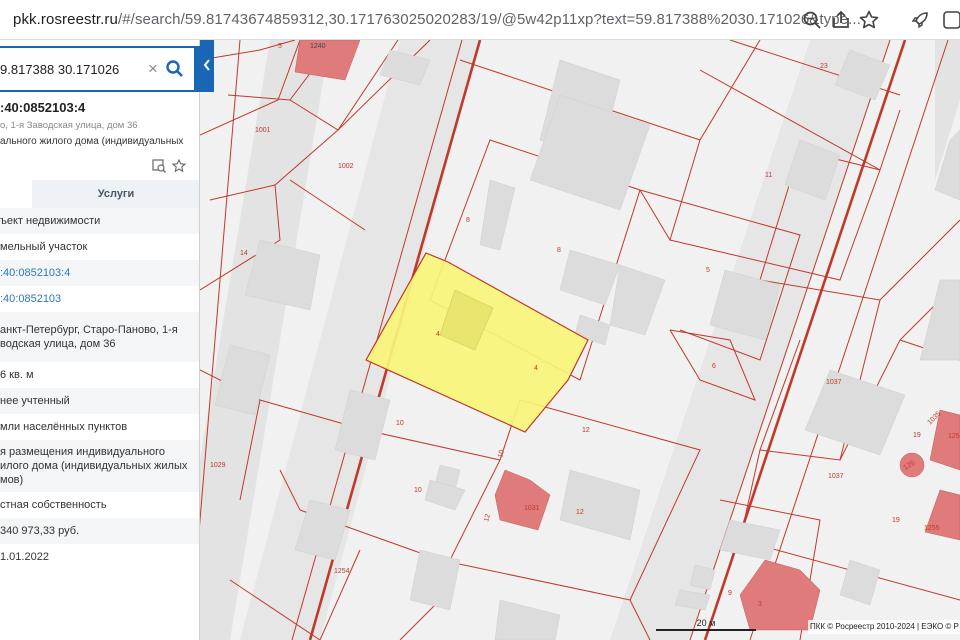  Describe the element at coordinates (99, 401) in the screenshot. I see `attribute-row: нее учтенный` at that location.